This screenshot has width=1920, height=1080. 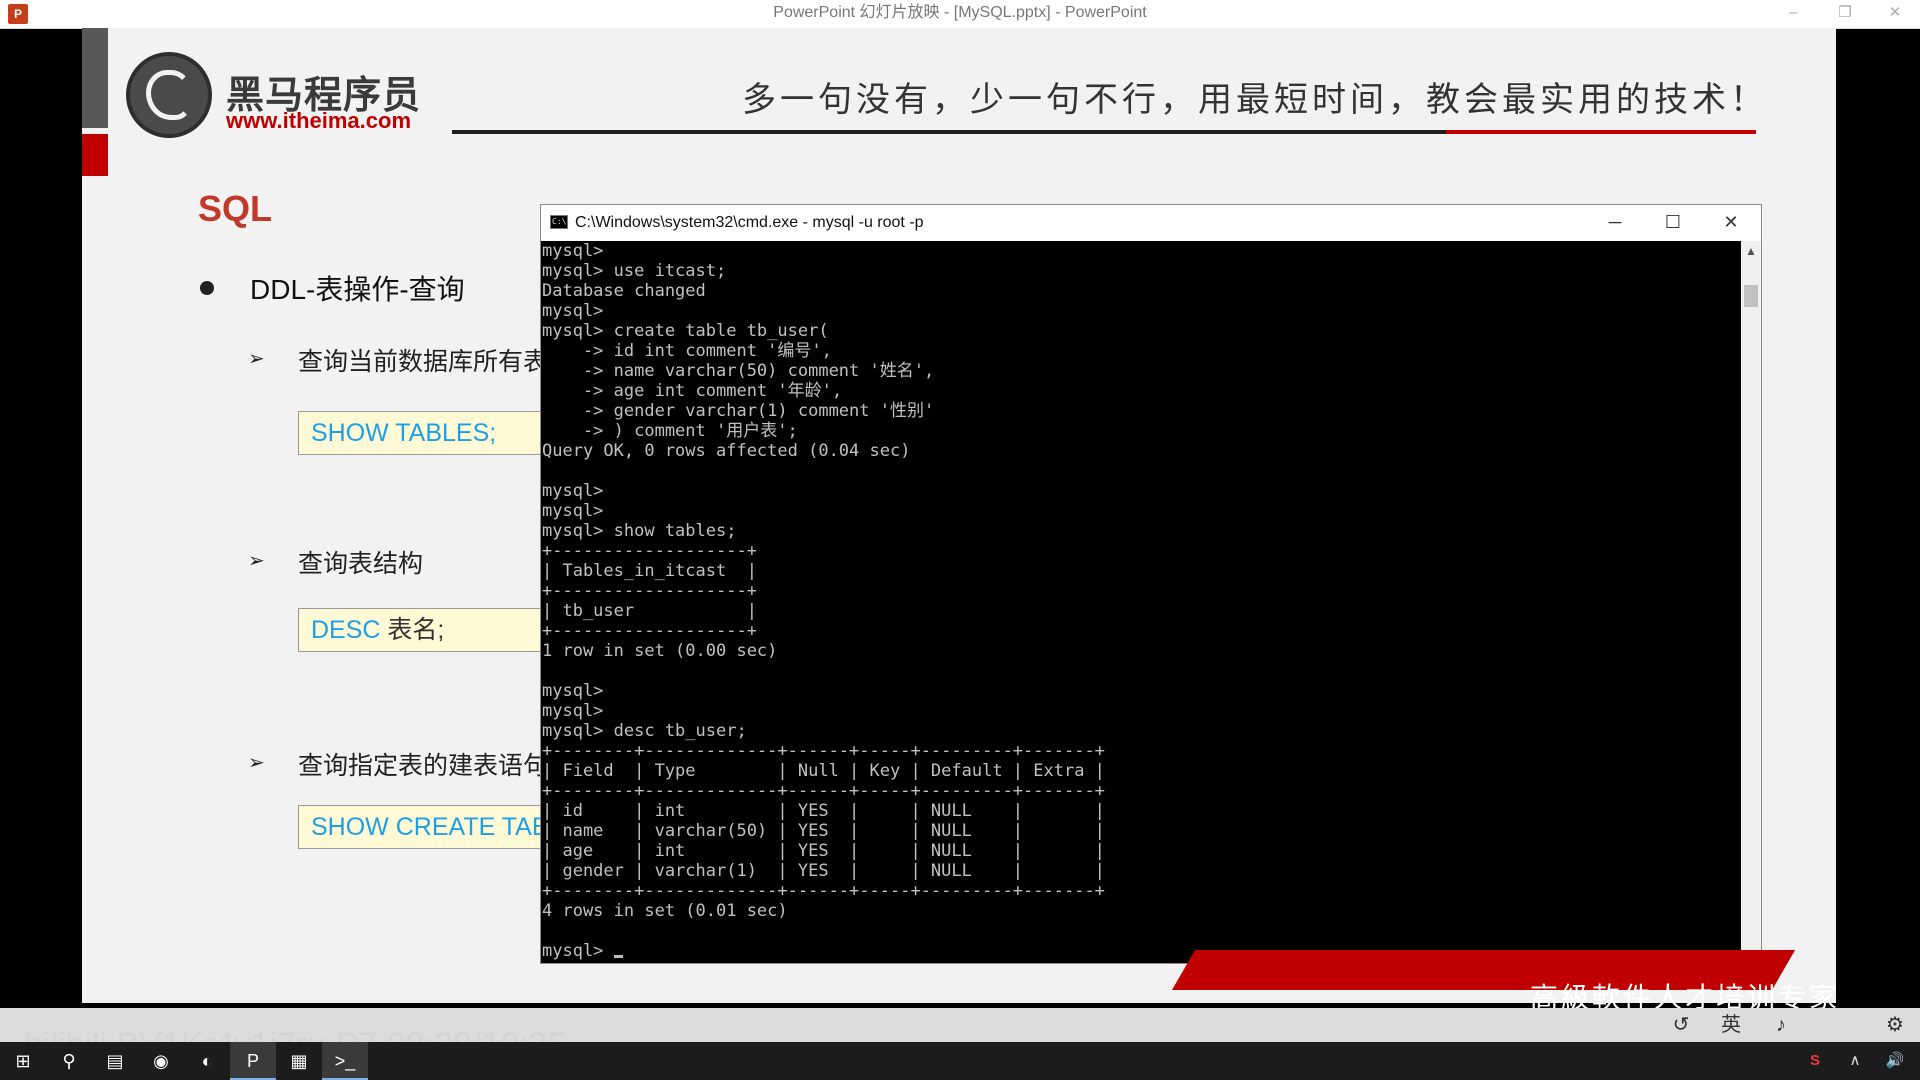 What do you see at coordinates (69, 1061) in the screenshot?
I see `search-icon: ⚲` at bounding box center [69, 1061].